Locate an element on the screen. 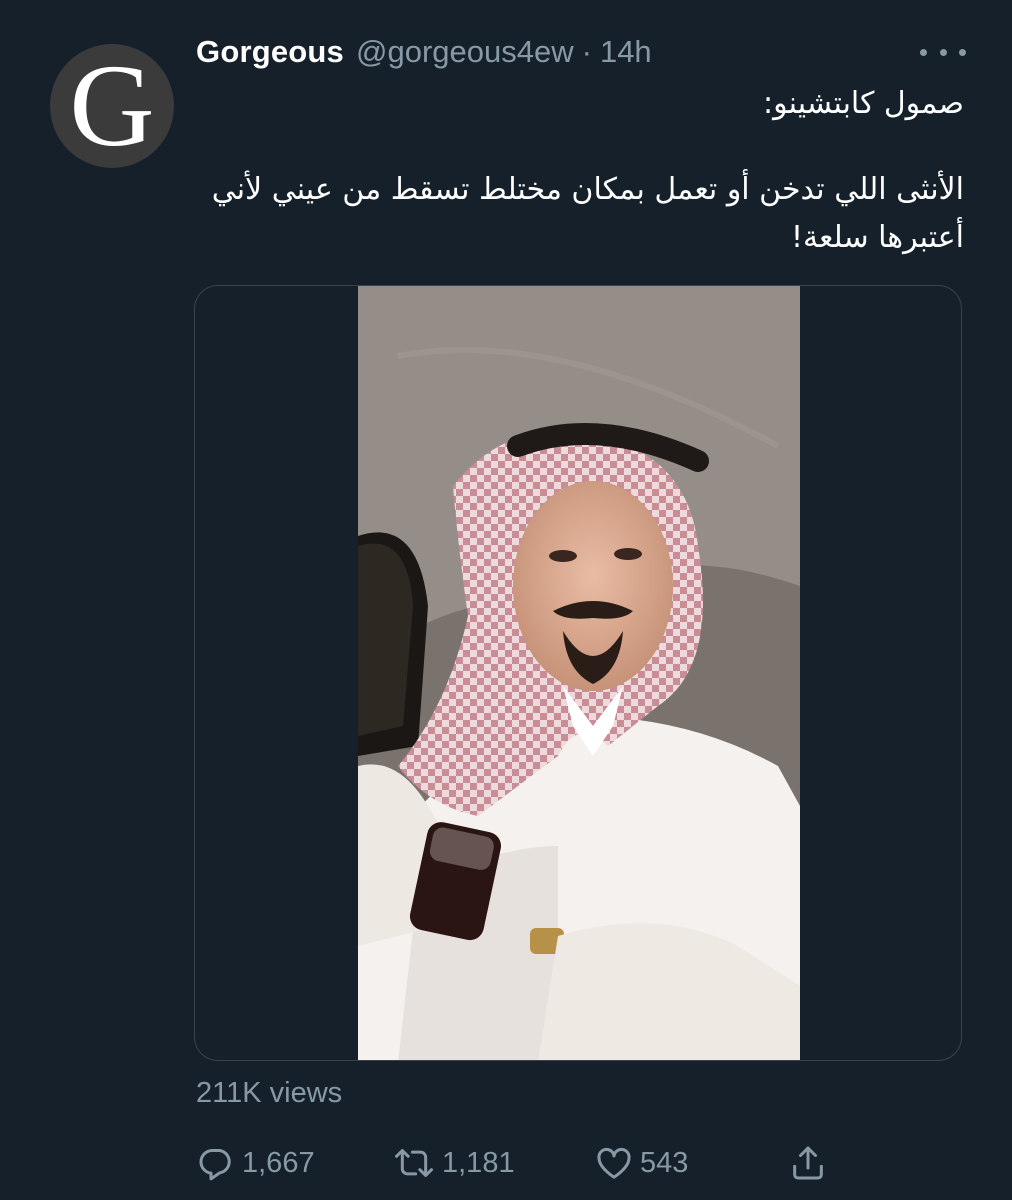 The image size is (1012, 1200). share-button is located at coordinates (808, 1163).